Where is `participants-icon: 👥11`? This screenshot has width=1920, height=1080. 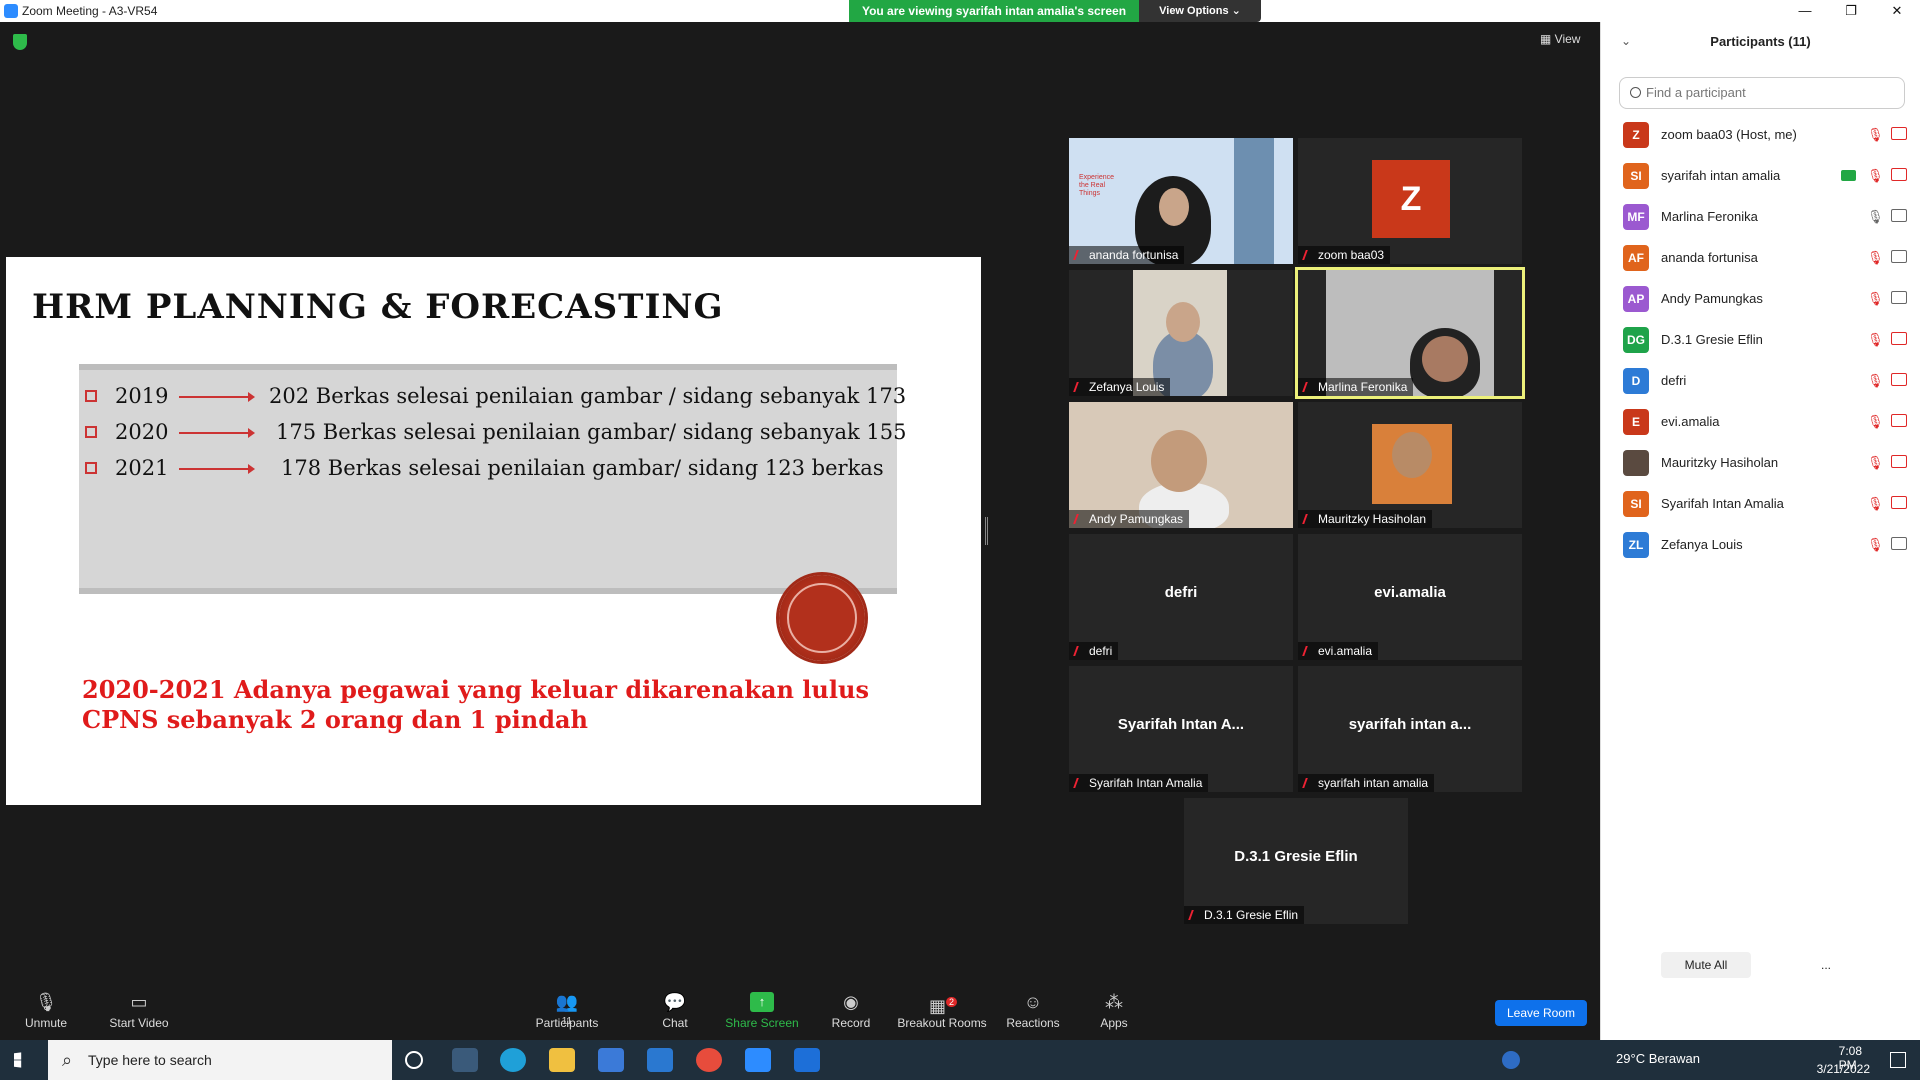 participants-icon: 👥11 is located at coordinates (567, 1009).